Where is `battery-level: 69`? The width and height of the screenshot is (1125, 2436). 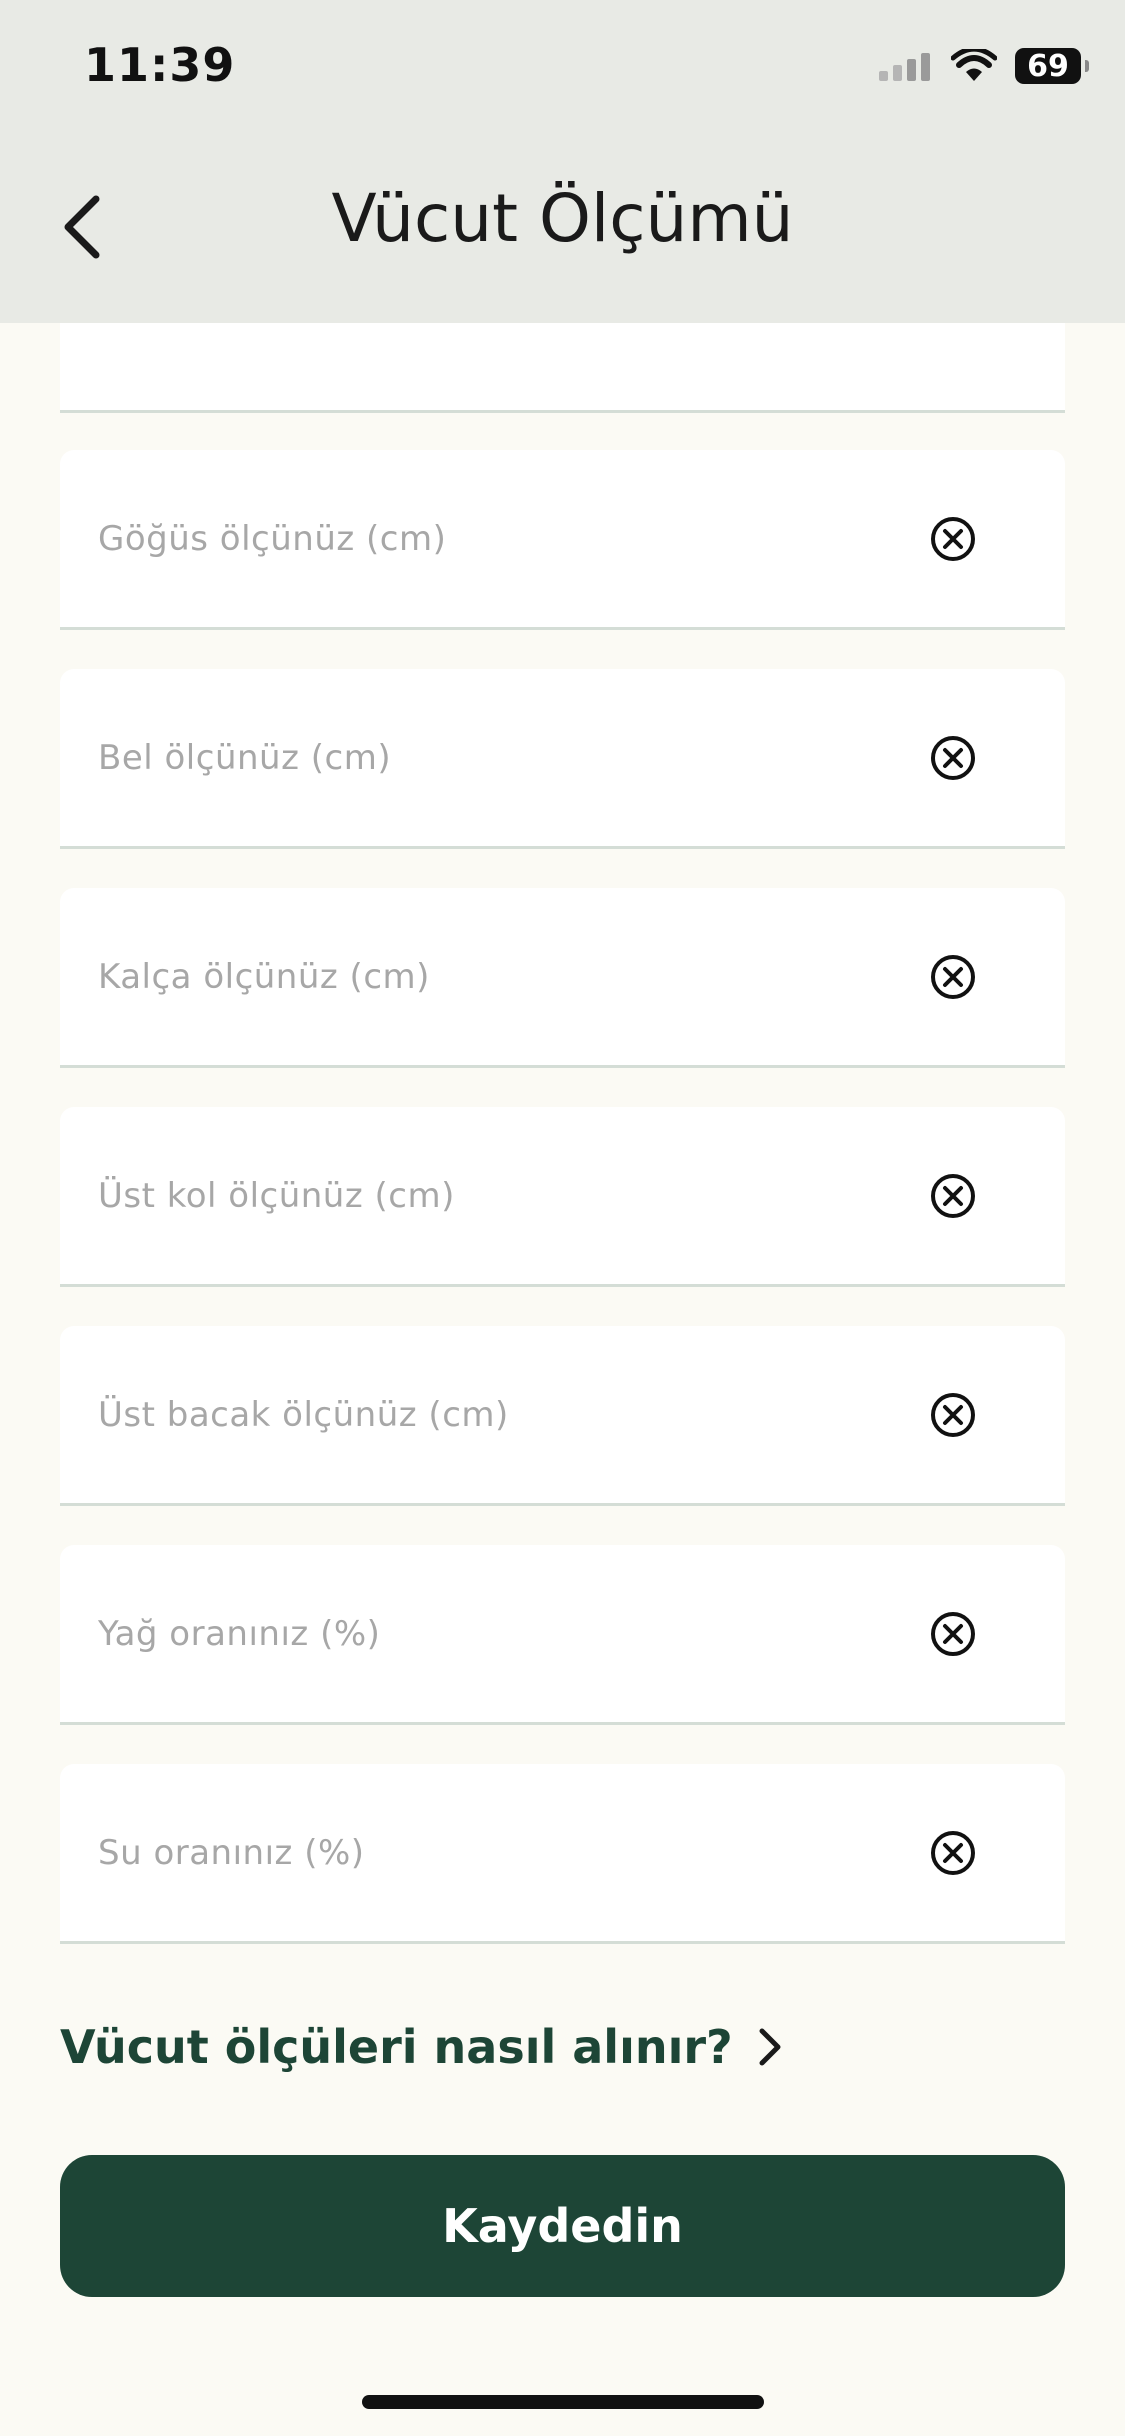
battery-level: 69 is located at coordinates (1048, 66).